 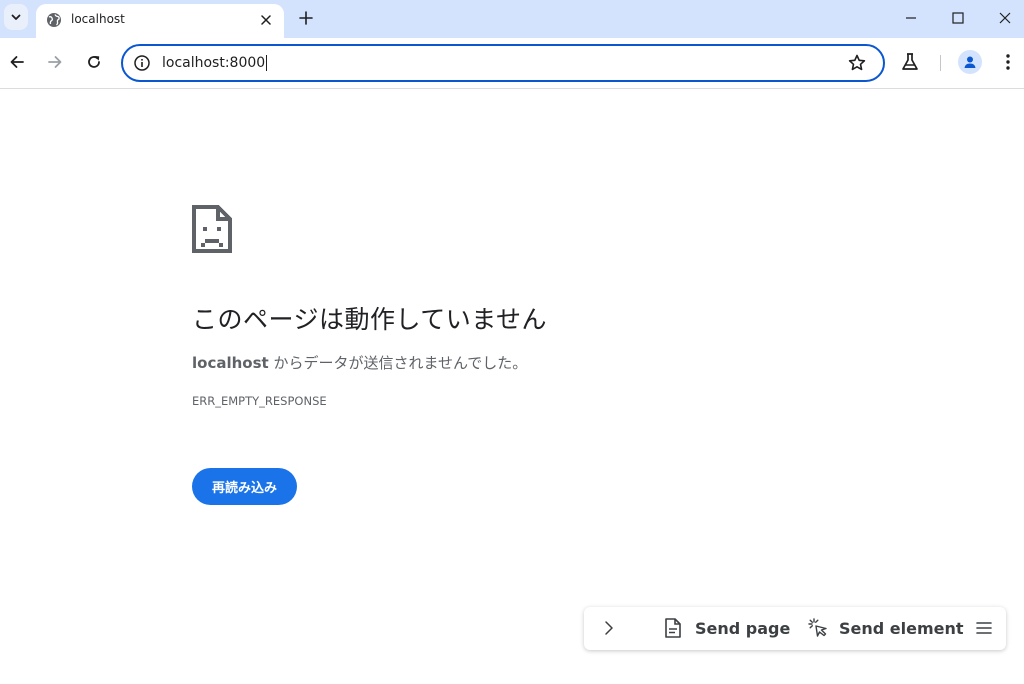 What do you see at coordinates (857, 63) in the screenshot?
I see `star-icon` at bounding box center [857, 63].